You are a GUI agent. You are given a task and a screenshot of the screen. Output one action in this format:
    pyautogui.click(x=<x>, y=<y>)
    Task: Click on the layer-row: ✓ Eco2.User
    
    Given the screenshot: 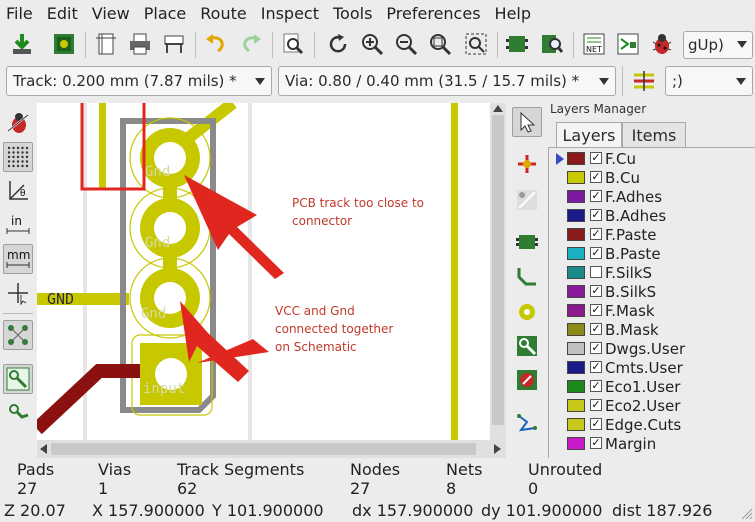 What is the action you would take?
    pyautogui.click(x=651, y=406)
    